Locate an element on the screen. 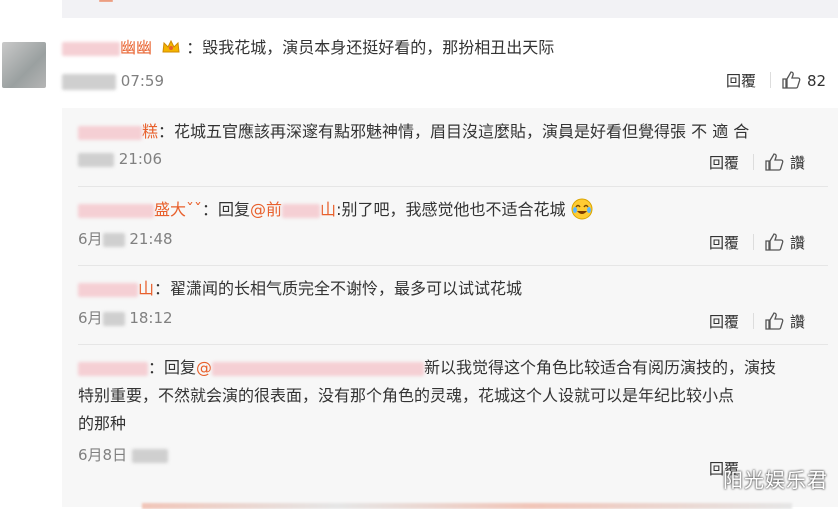 This screenshot has height=509, width=838. comment-line: 幽幽 ：毁我花城，演员本身还挺好看的，那扮相丑出天际 is located at coordinates (450, 48).